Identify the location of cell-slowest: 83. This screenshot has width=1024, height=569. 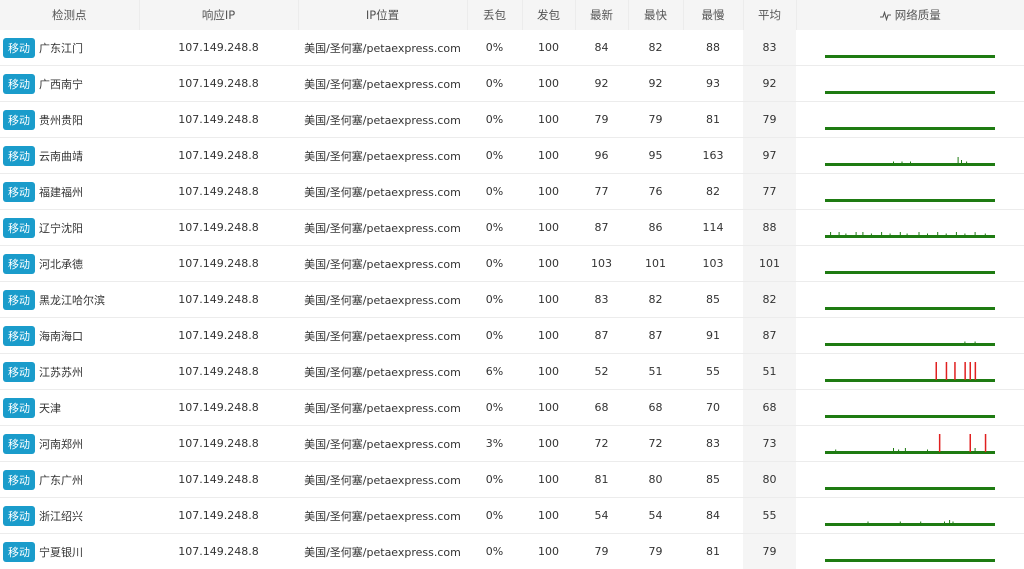
(713, 444).